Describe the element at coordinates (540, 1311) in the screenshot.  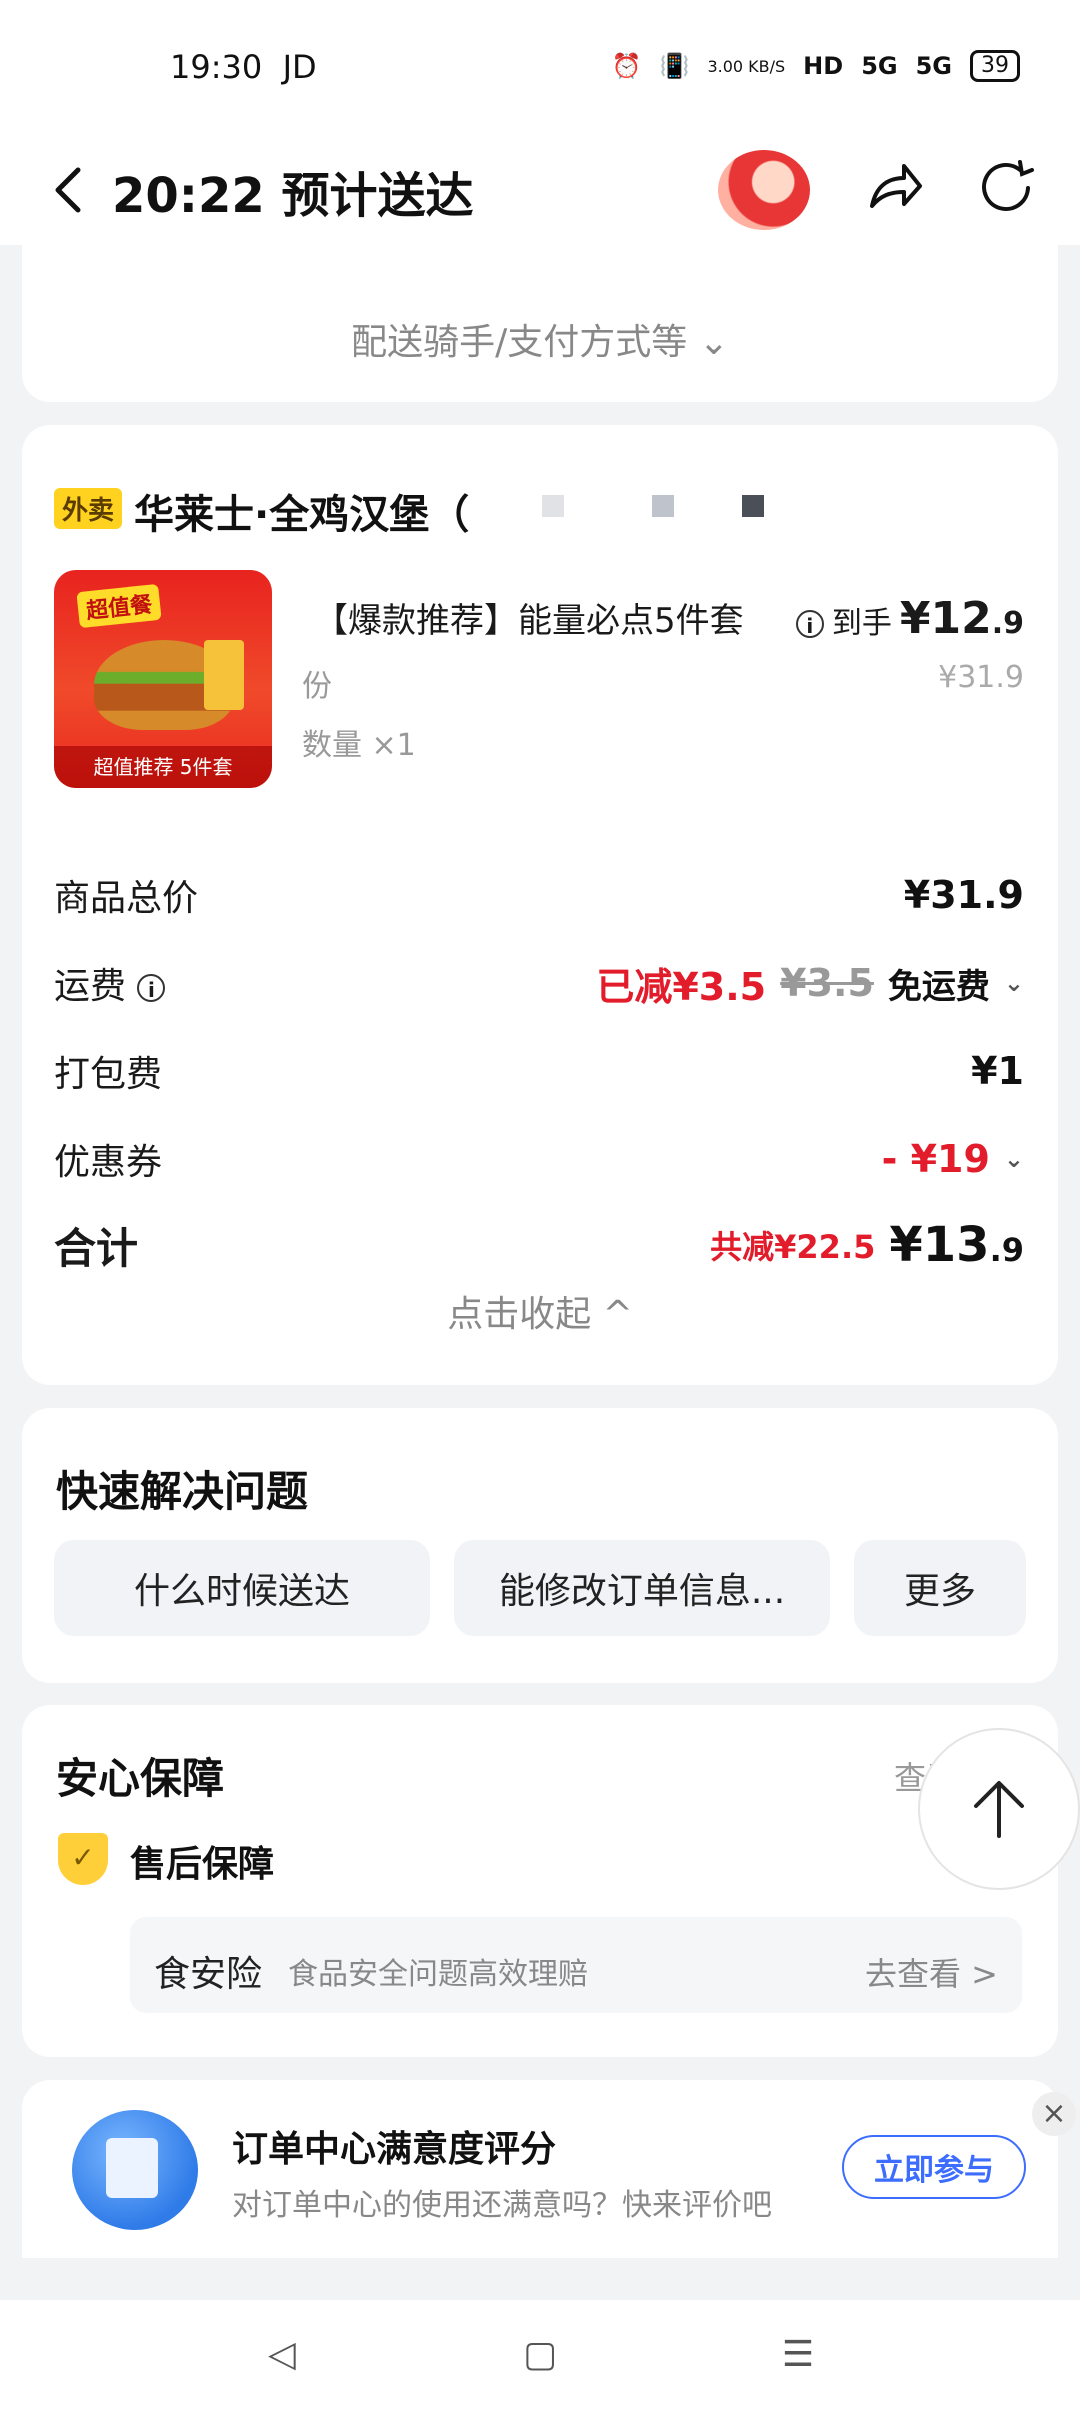
I see `collapse-toggle: 点击收起 ^` at that location.